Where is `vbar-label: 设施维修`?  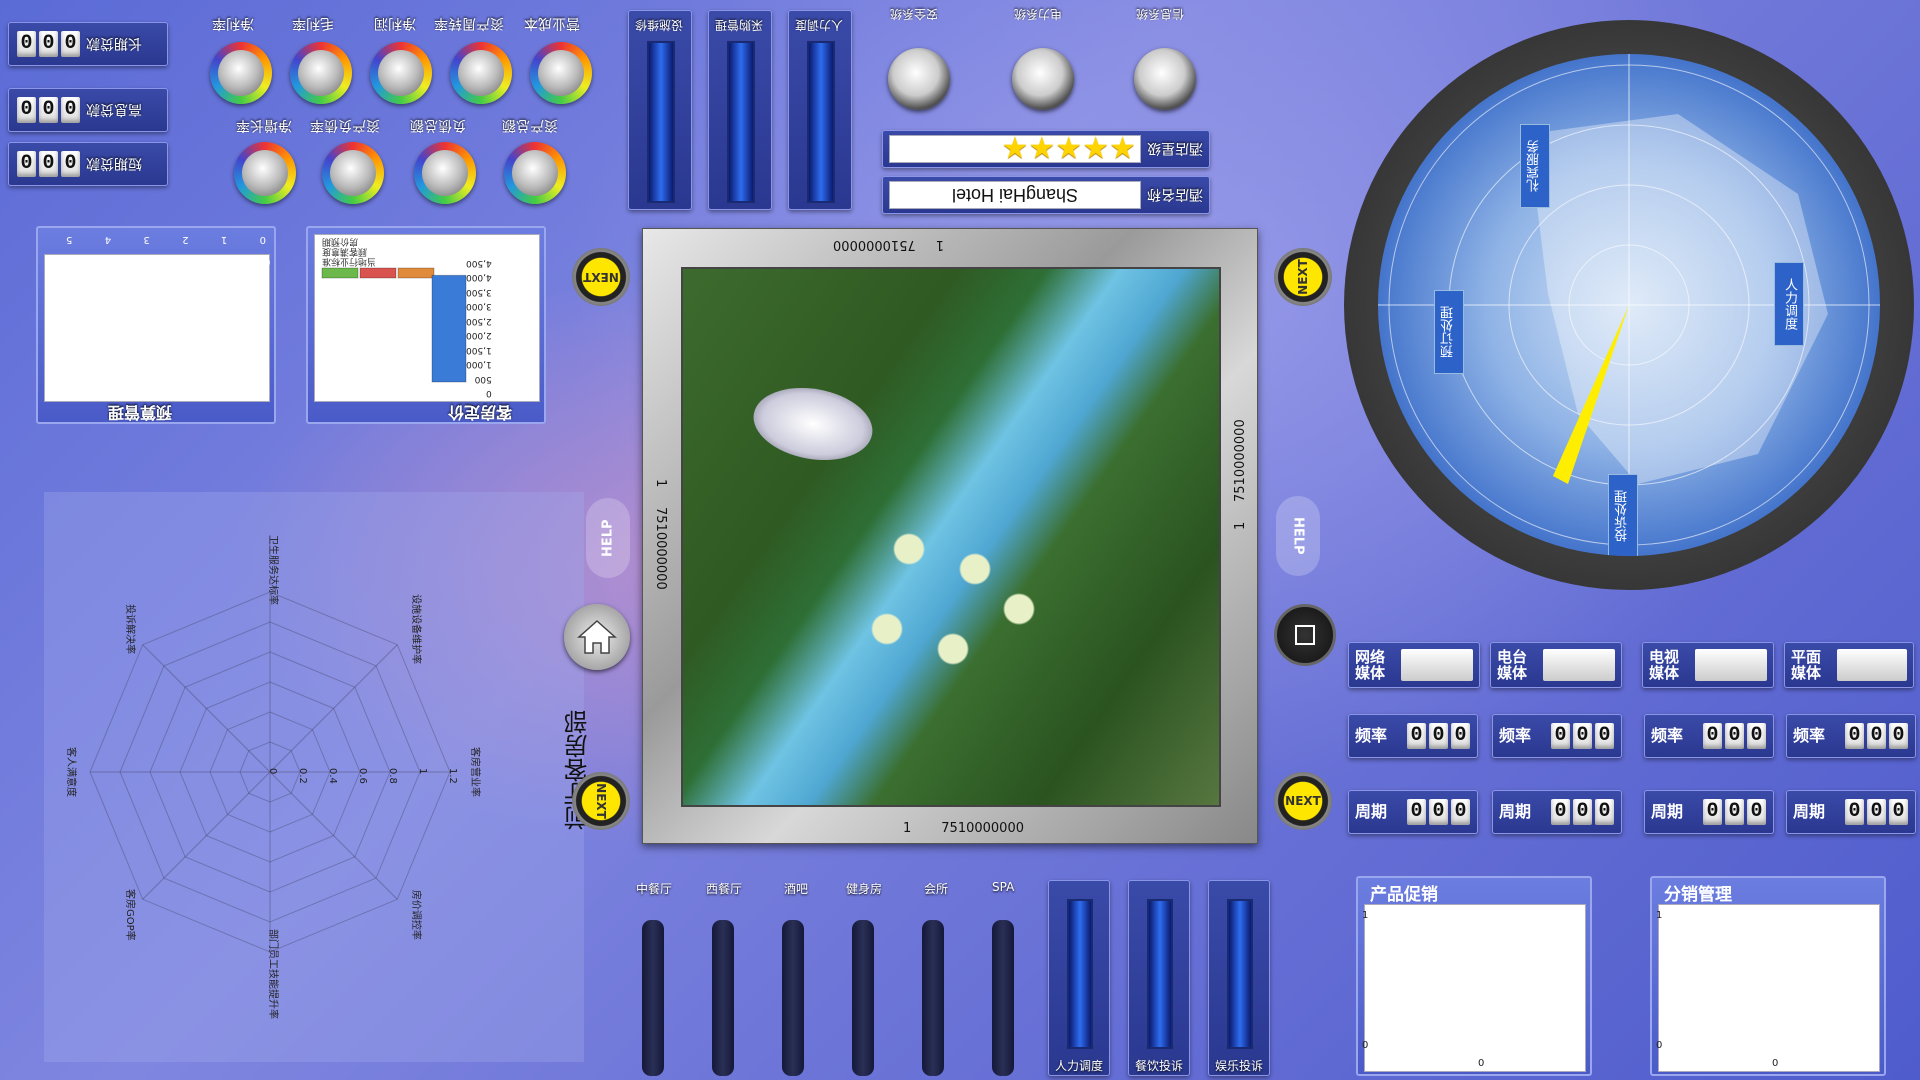 vbar-label: 设施维修 is located at coordinates (659, 25).